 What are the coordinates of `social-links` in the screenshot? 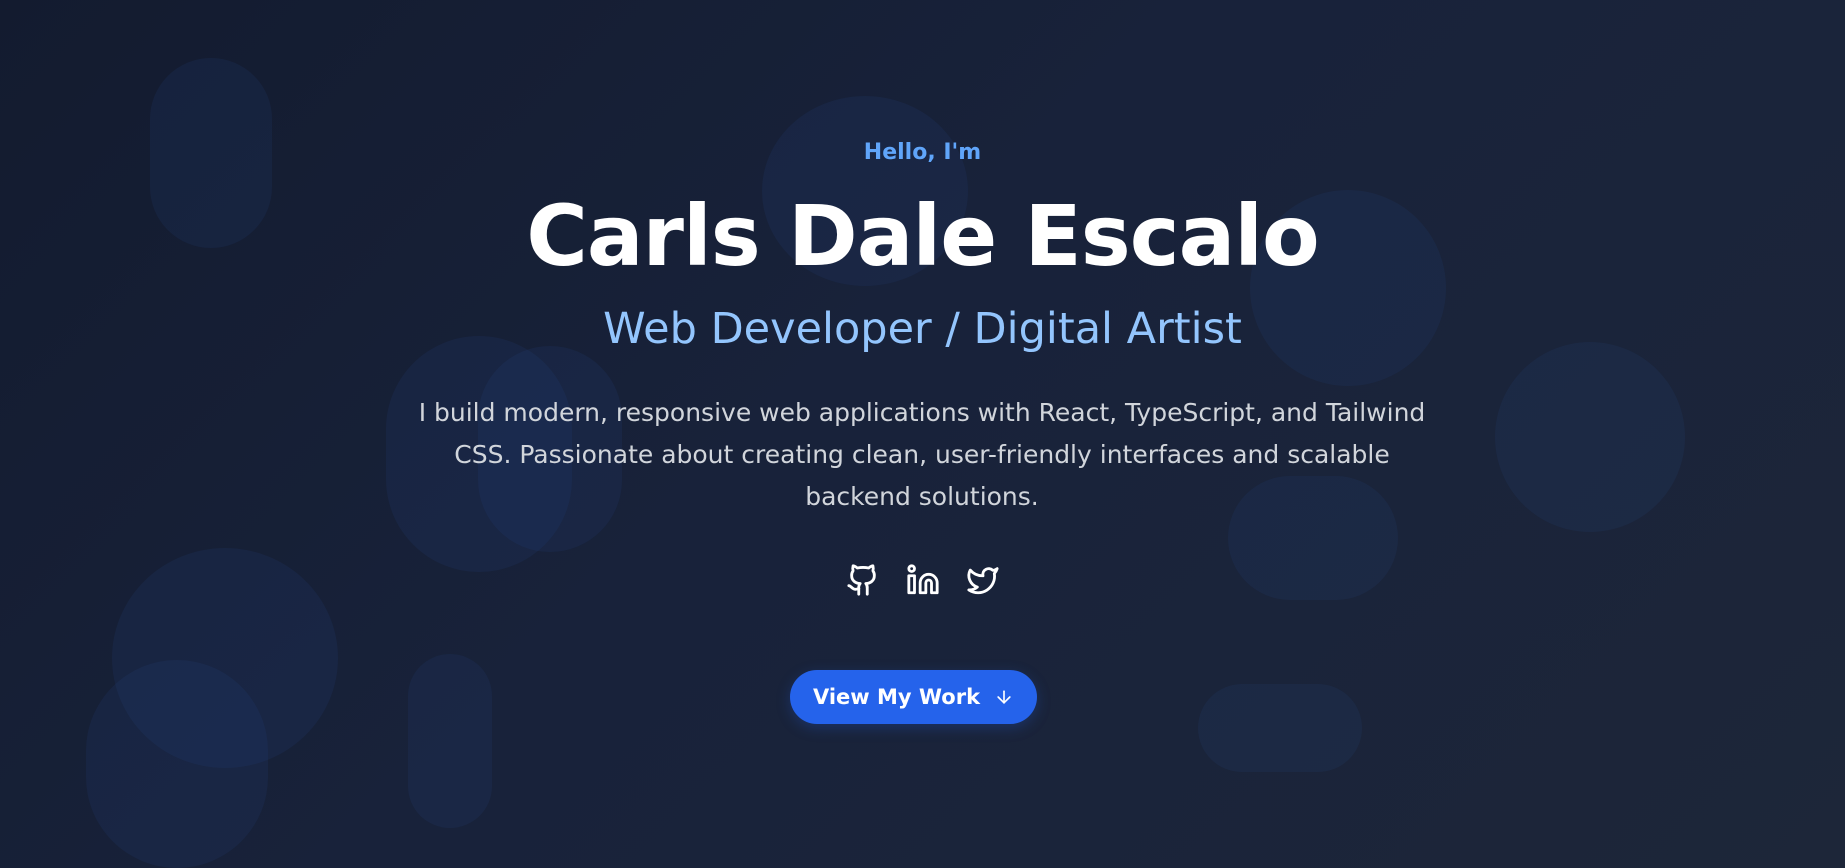 It's located at (922, 580).